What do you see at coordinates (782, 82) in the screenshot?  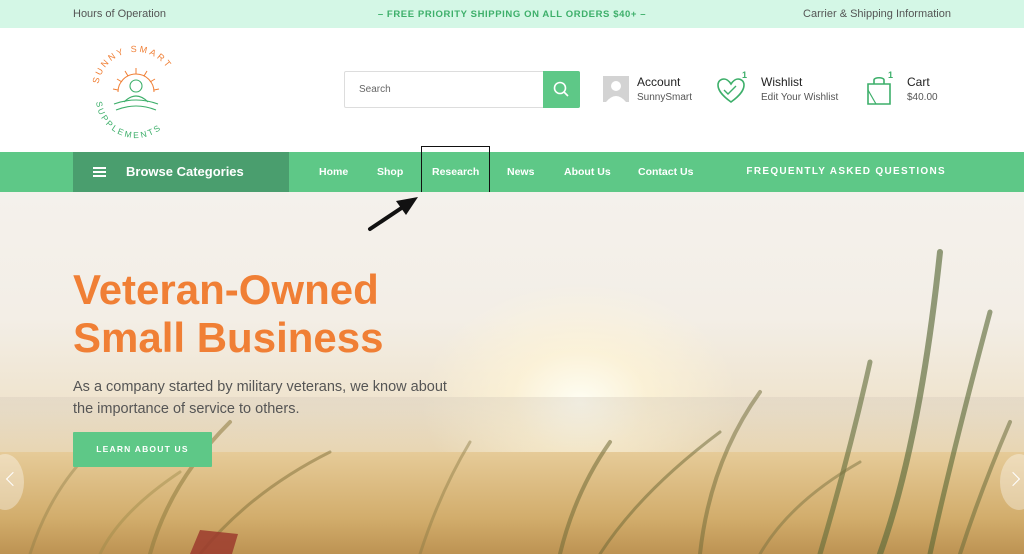 I see `wishlist-title: Wishlist` at bounding box center [782, 82].